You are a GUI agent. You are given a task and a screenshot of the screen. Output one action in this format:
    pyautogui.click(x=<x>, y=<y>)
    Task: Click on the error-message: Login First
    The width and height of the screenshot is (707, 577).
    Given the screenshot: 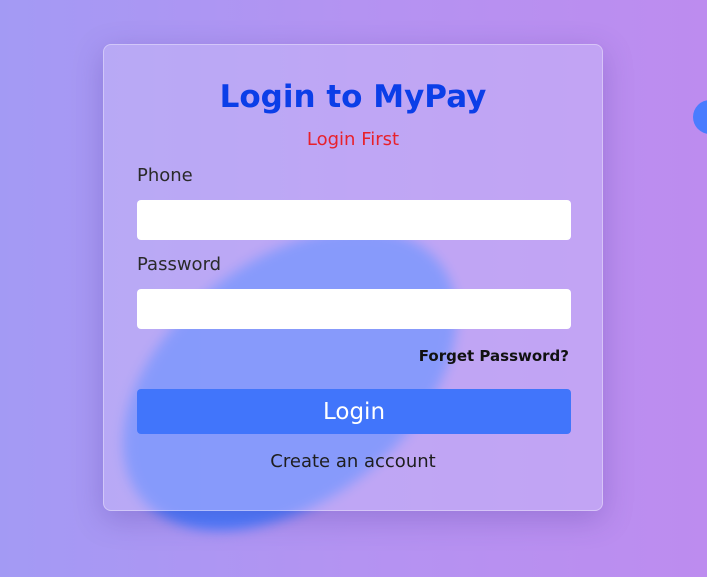 What is the action you would take?
    pyautogui.click(x=353, y=139)
    